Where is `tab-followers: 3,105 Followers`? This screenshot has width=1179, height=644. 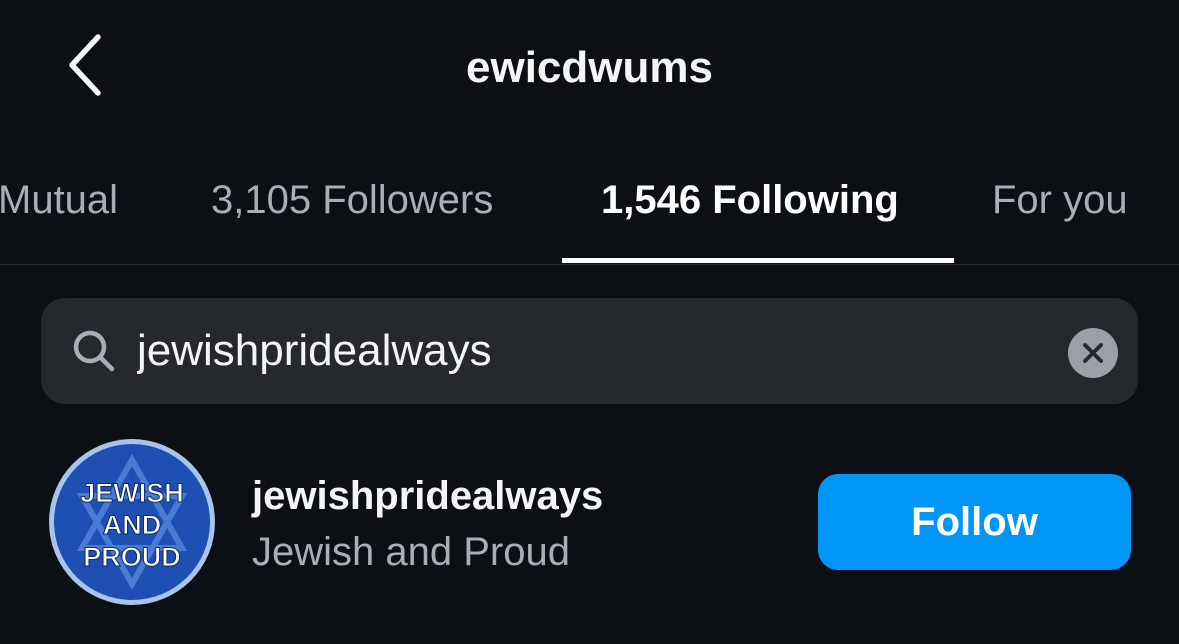
tab-followers: 3,105 Followers is located at coordinates (352, 200).